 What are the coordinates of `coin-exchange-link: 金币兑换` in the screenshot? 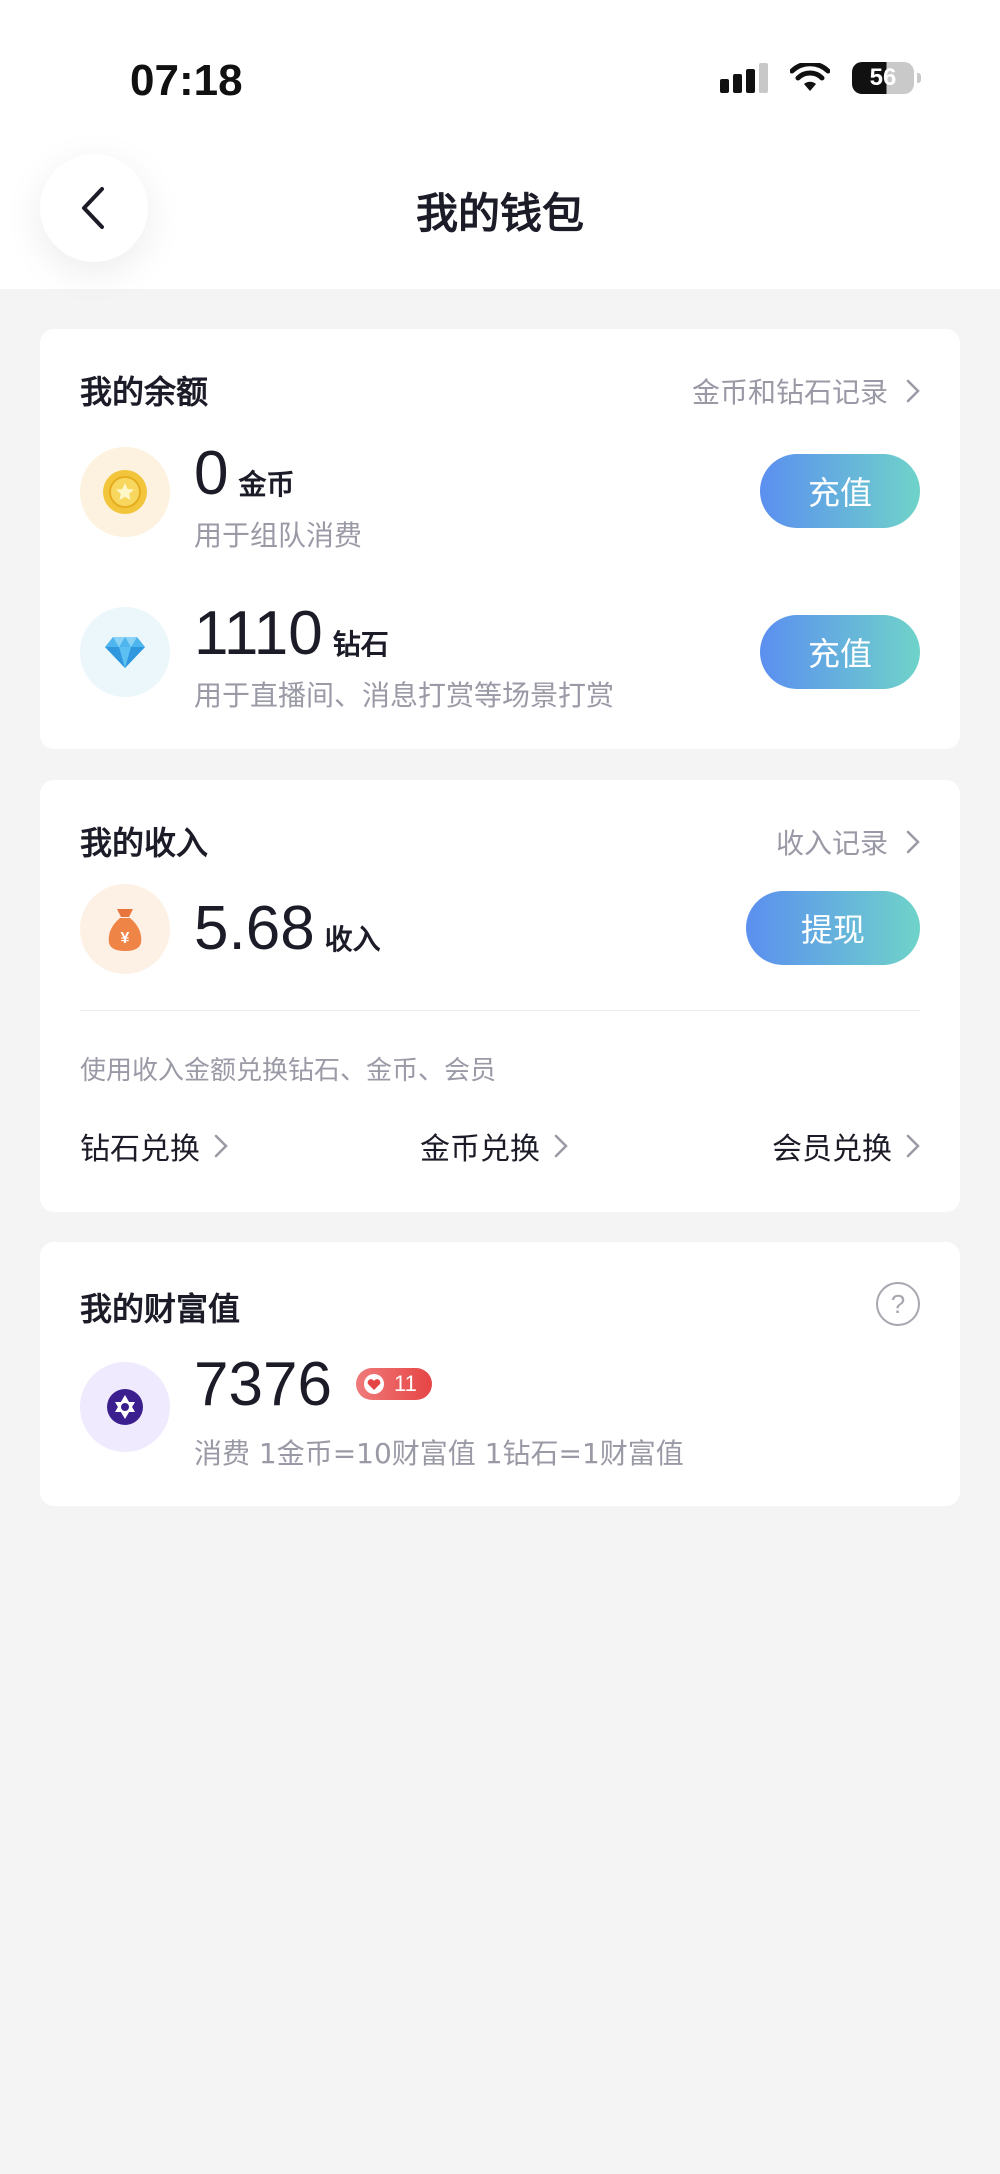 It's located at (494, 1146).